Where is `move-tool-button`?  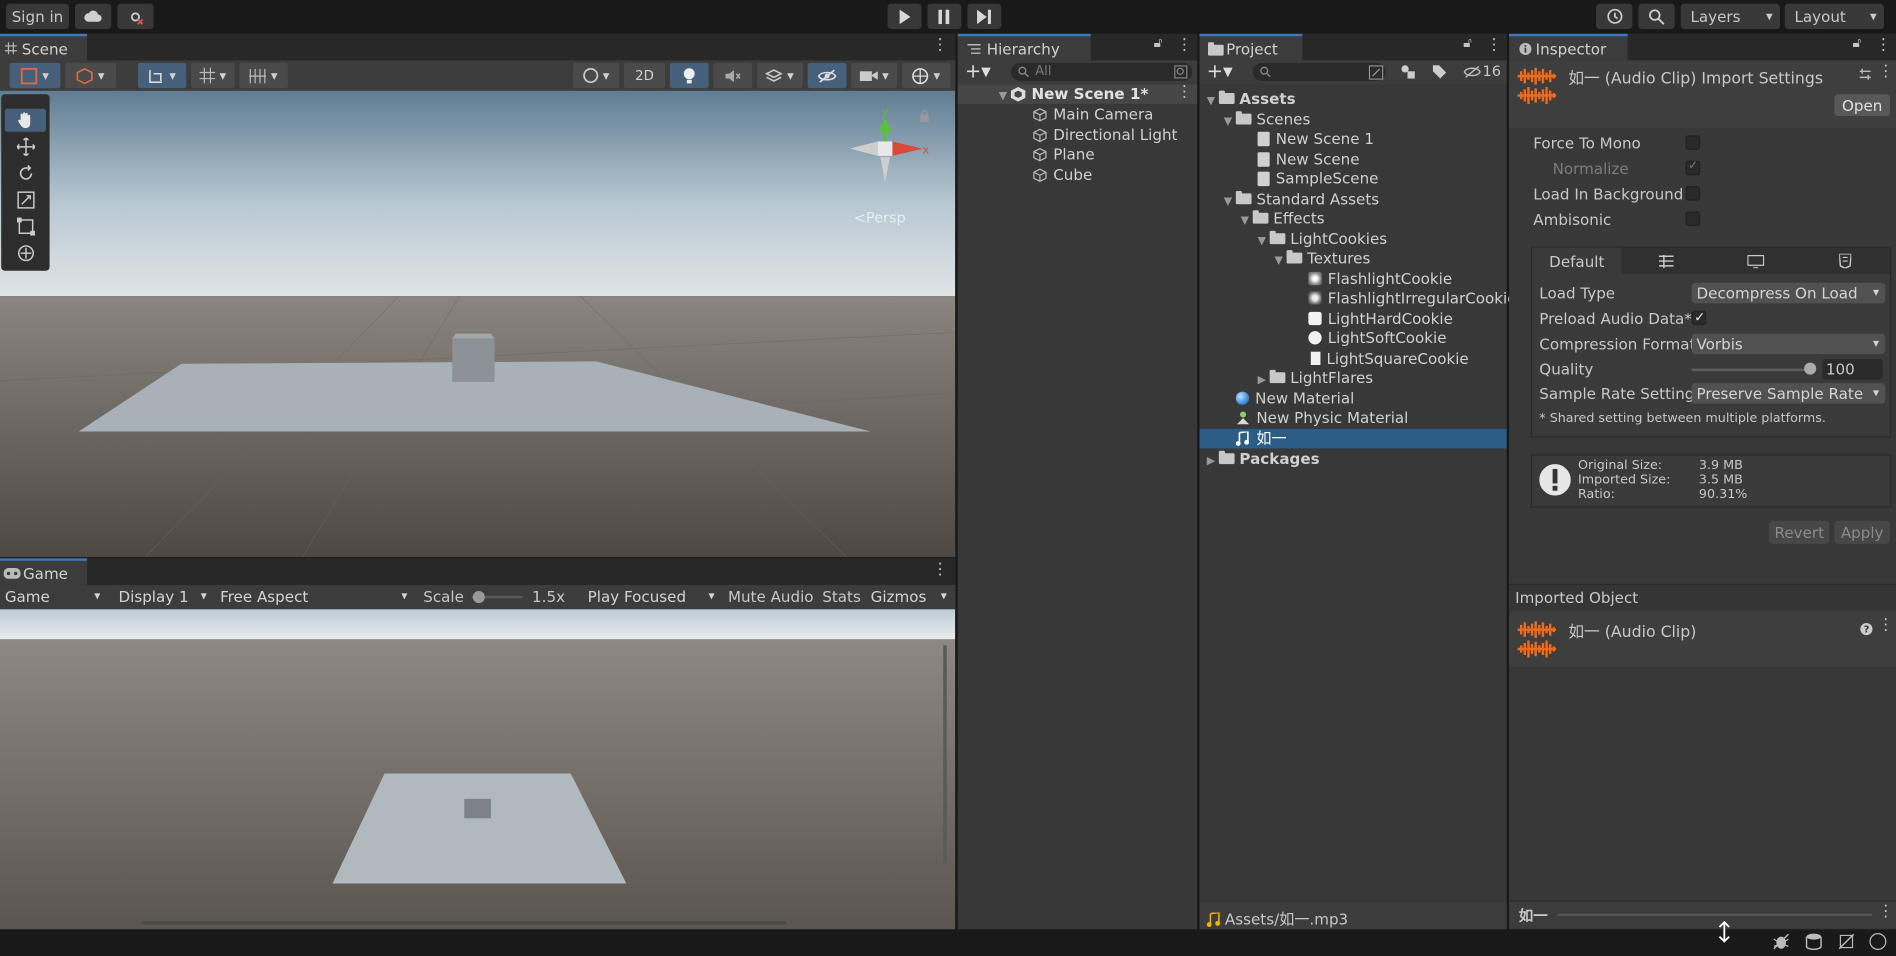 move-tool-button is located at coordinates (25, 146).